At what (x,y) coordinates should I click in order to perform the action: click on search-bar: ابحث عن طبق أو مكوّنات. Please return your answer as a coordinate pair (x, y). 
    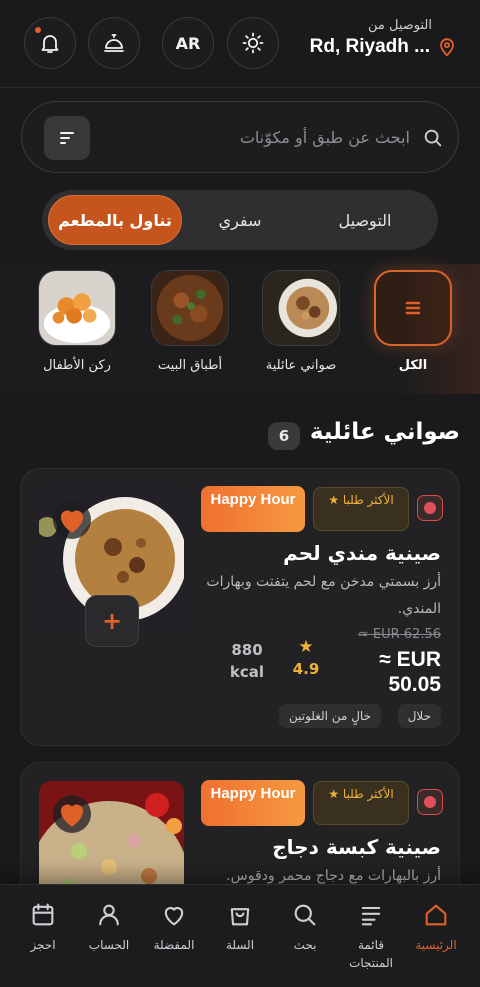
    Looking at the image, I should click on (240, 137).